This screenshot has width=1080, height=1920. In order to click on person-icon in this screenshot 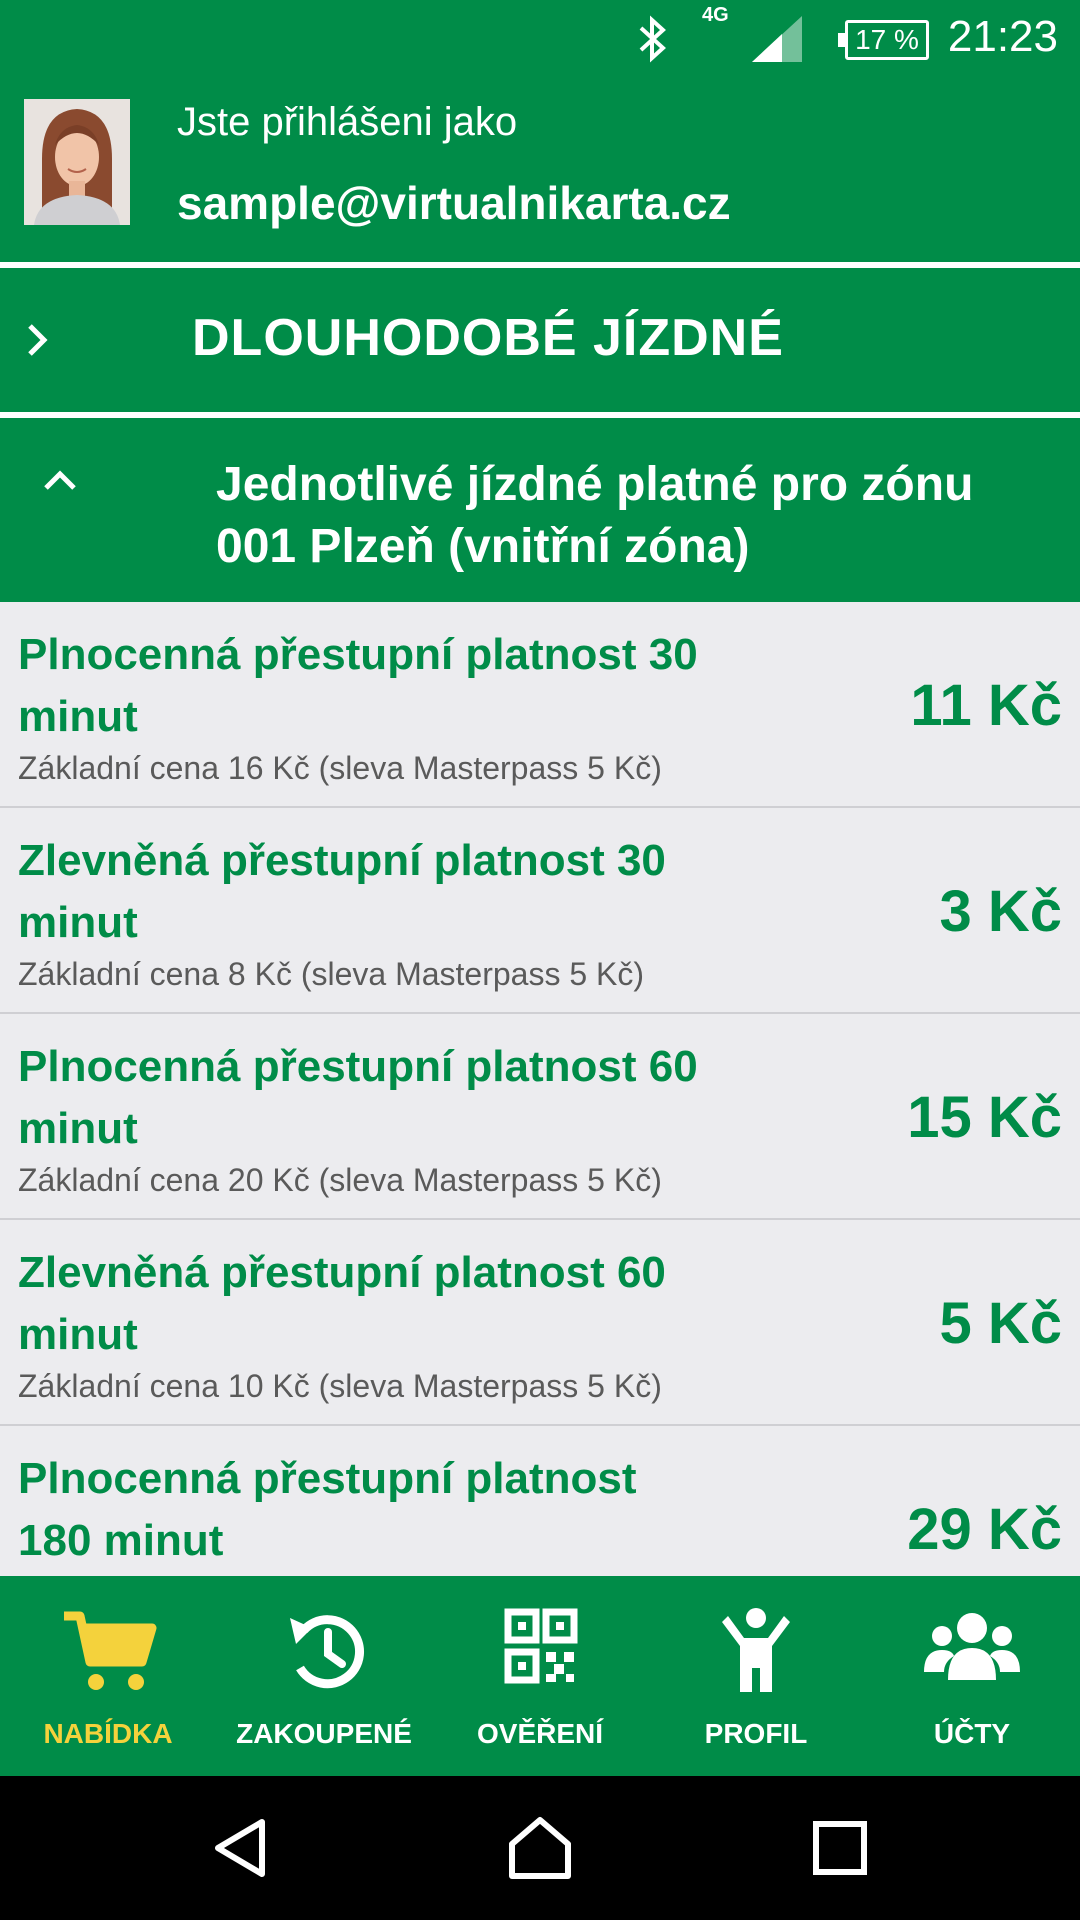, I will do `click(756, 1650)`.